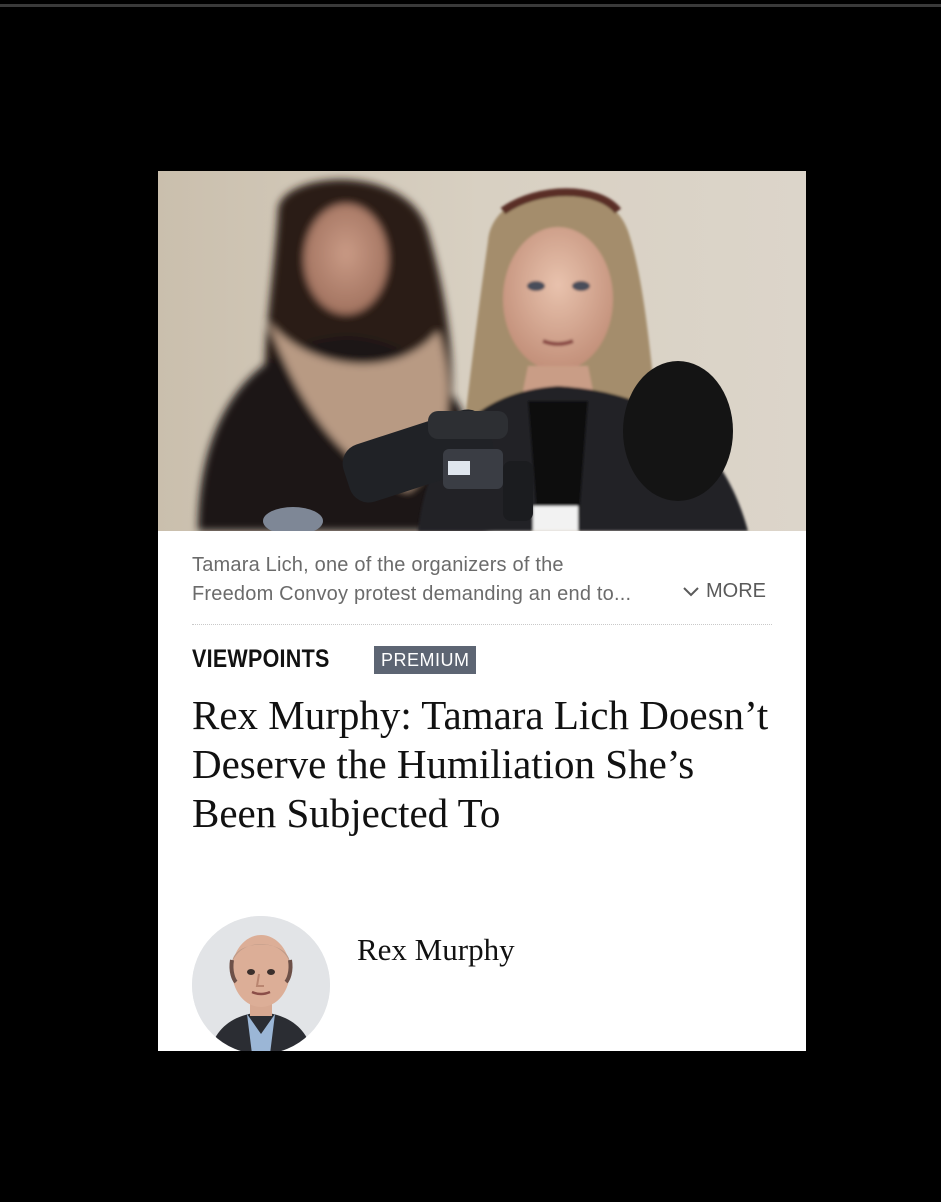 Image resolution: width=941 pixels, height=1202 pixels. I want to click on caption-more-button: MORE, so click(724, 591).